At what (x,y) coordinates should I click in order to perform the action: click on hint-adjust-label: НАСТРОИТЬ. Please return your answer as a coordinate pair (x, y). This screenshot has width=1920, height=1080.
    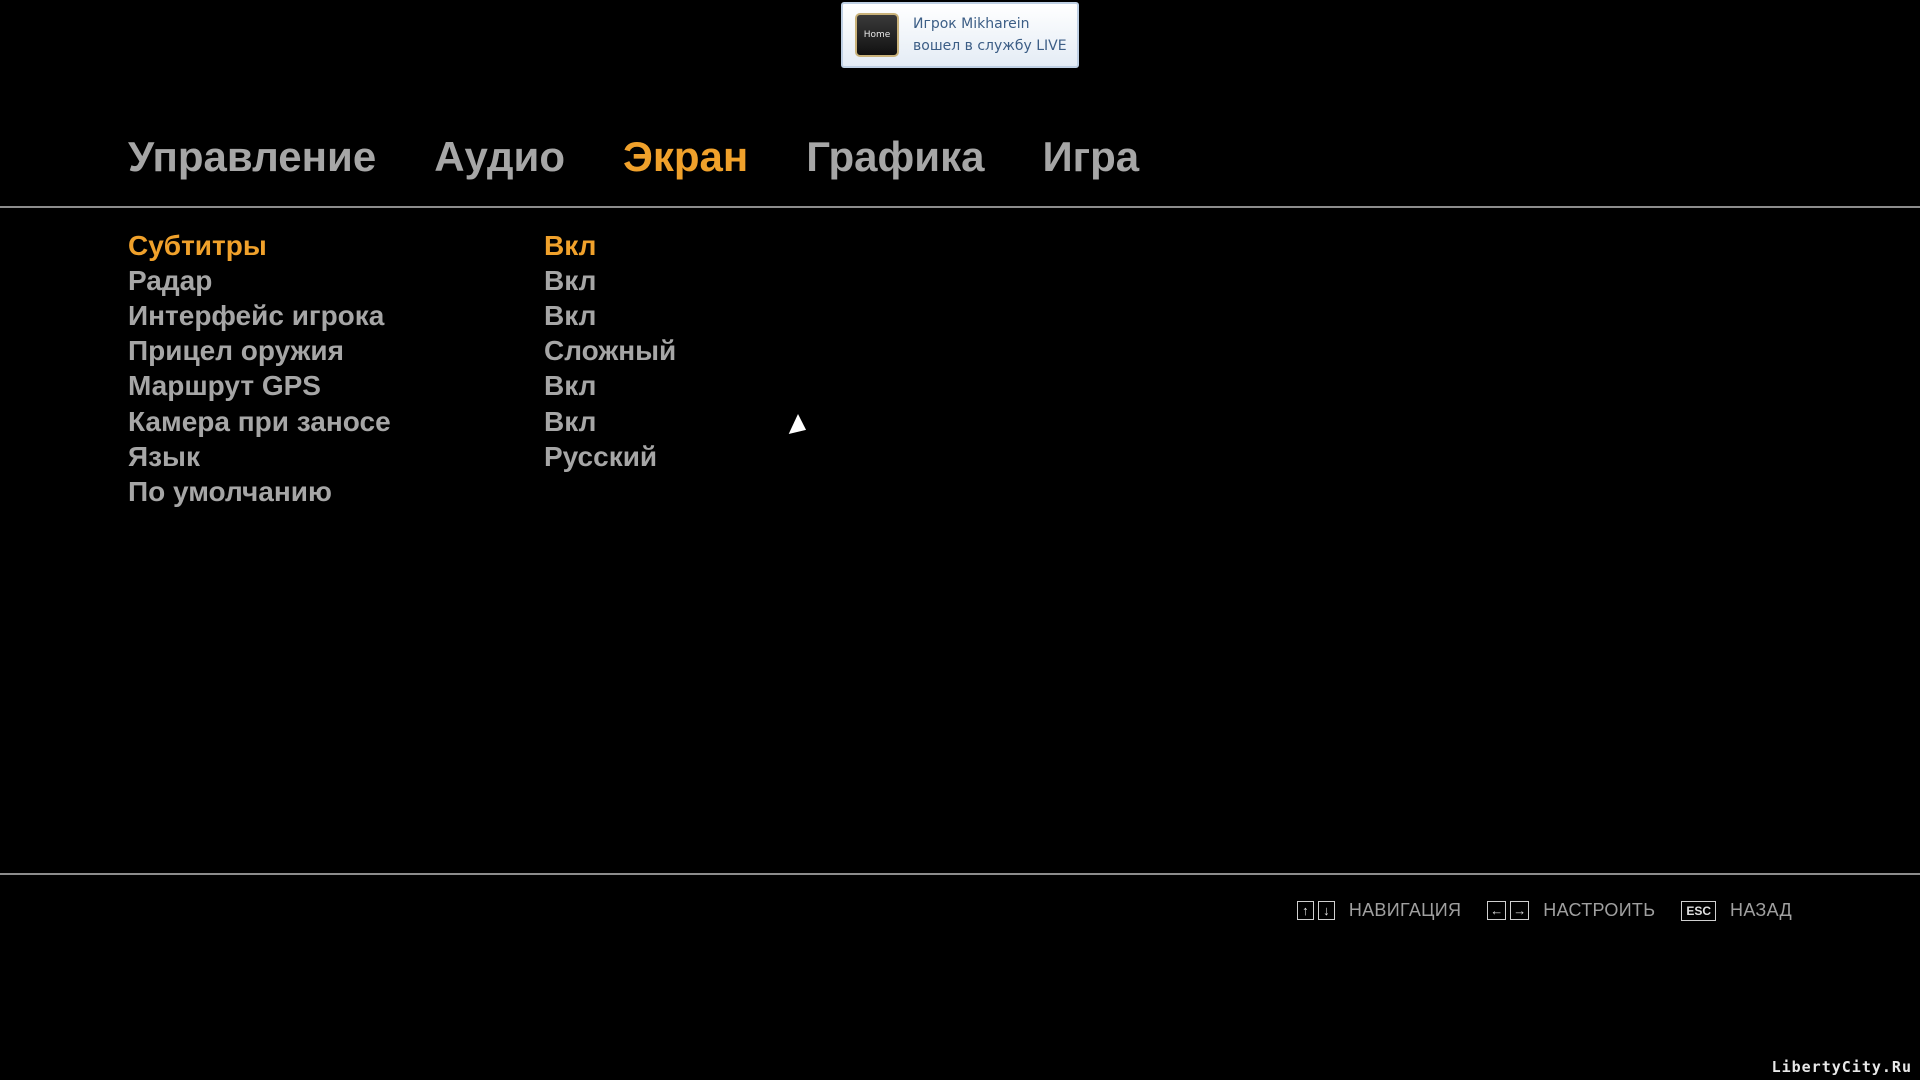
    Looking at the image, I should click on (1599, 910).